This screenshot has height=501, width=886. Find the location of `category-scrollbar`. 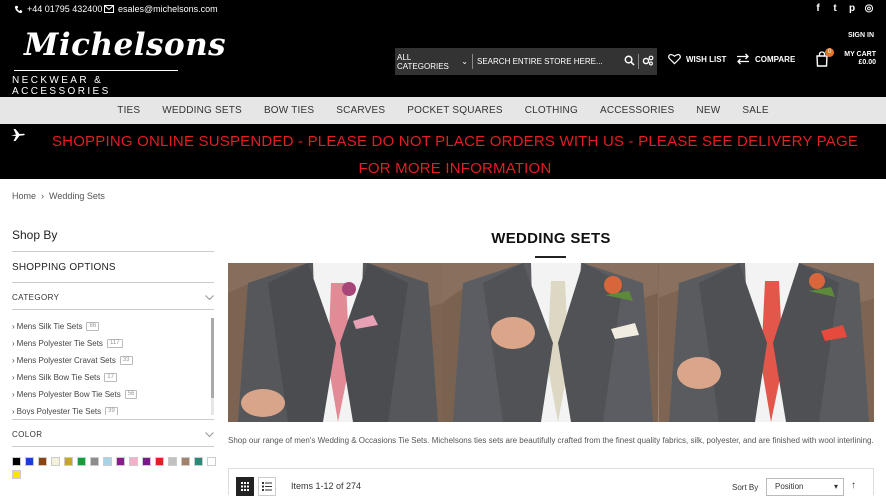

category-scrollbar is located at coordinates (212, 366).